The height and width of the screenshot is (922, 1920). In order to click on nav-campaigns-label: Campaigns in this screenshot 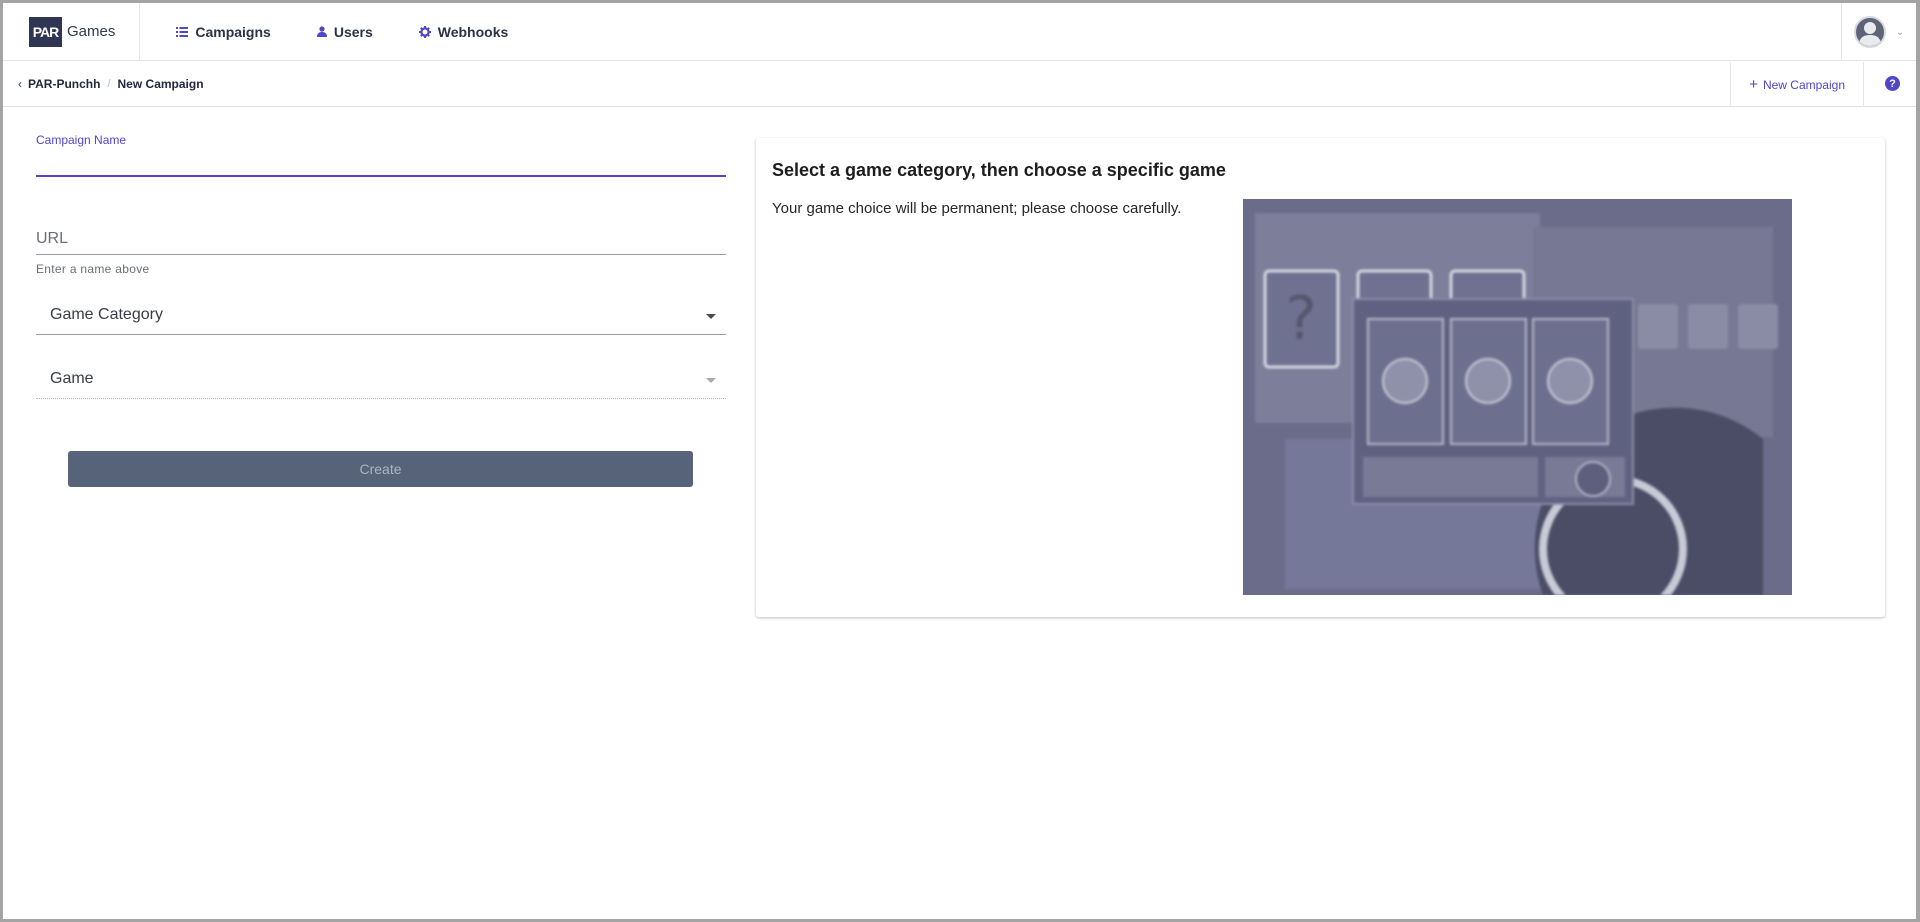, I will do `click(233, 31)`.